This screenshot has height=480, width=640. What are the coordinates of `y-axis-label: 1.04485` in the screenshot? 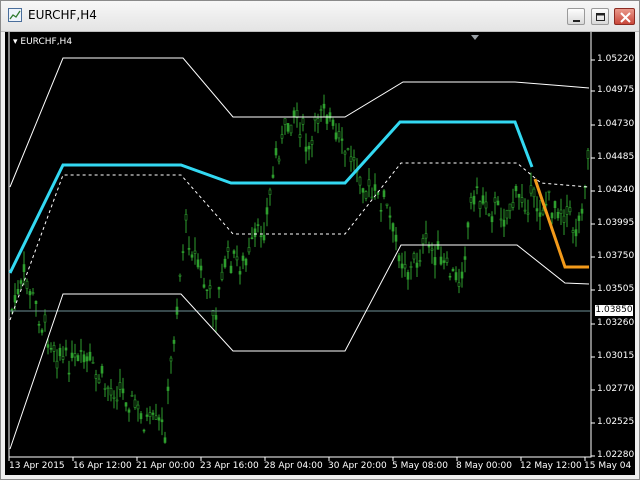 It's located at (616, 157).